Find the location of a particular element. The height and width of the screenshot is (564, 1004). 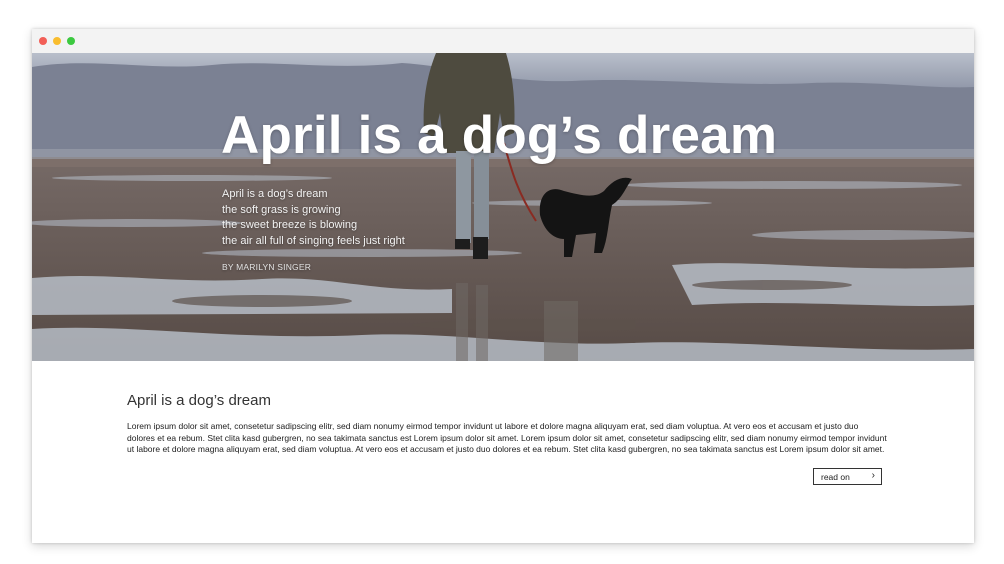

author-byline: BY MARILYN SINGER is located at coordinates (267, 267).